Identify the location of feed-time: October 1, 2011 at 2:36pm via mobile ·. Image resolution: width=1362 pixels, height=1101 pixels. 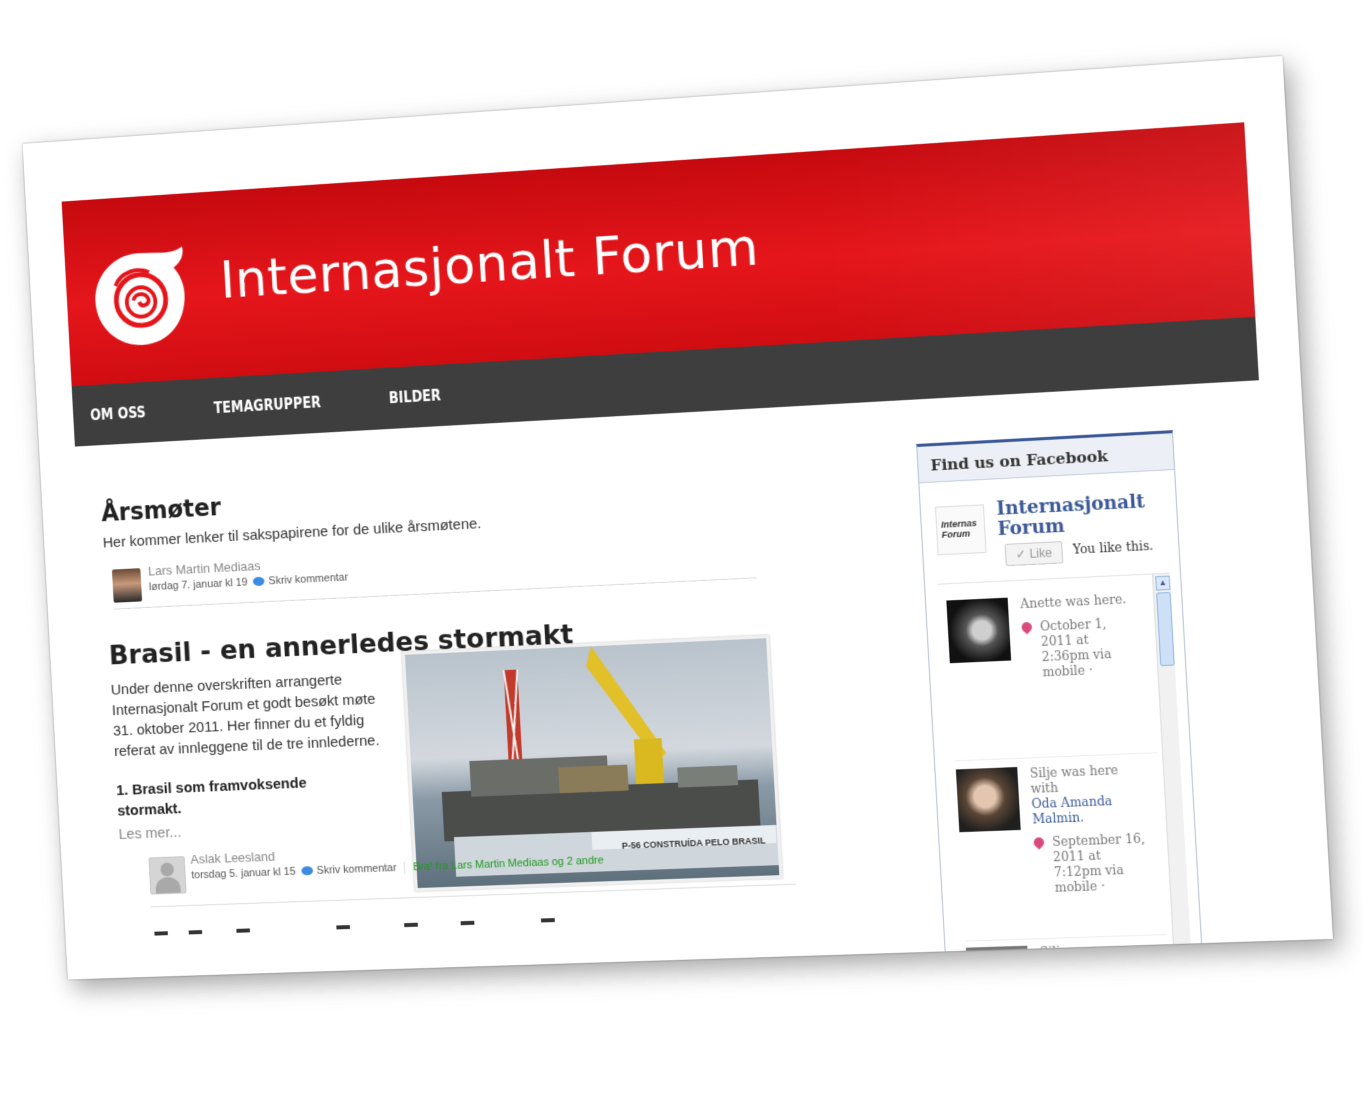
(1076, 647).